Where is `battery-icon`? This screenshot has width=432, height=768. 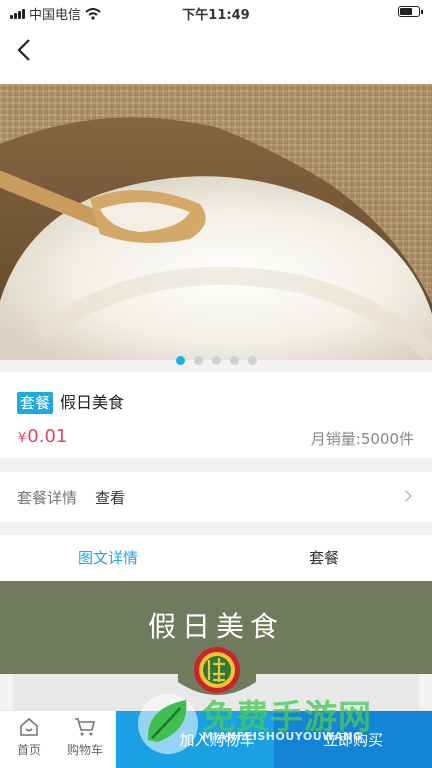
battery-icon is located at coordinates (410, 11).